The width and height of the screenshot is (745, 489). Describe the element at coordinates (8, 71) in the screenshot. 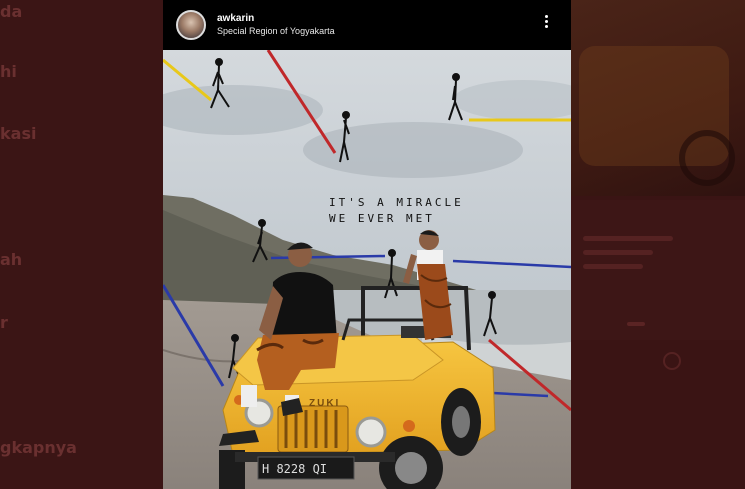

I see `background-text: hi` at that location.